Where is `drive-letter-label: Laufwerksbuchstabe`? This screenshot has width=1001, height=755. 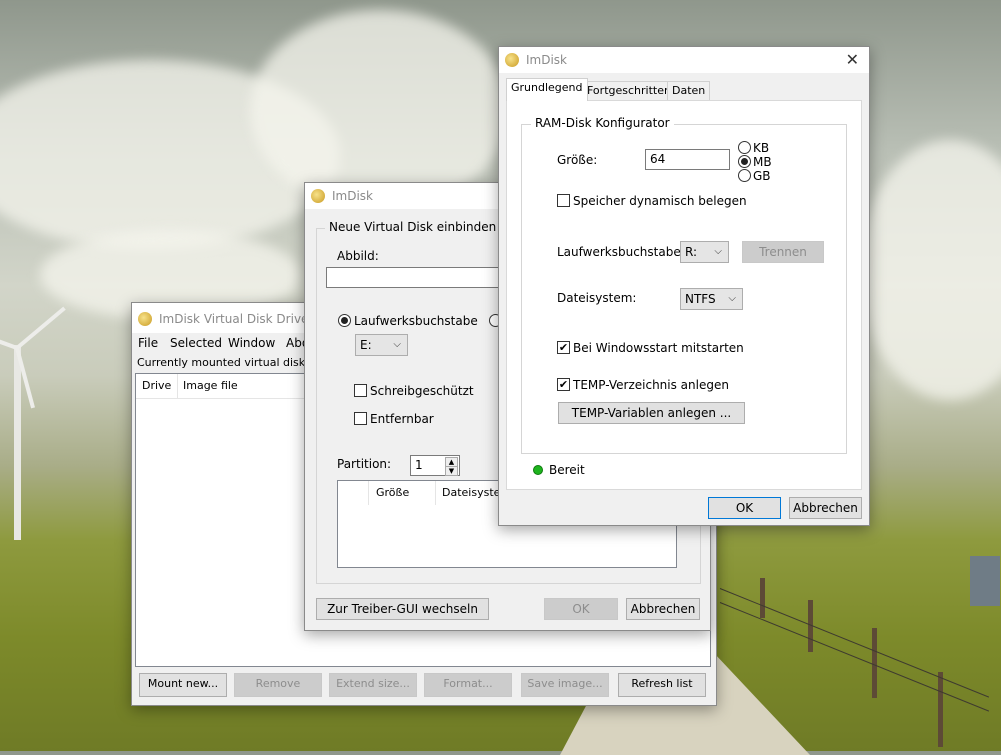 drive-letter-label: Laufwerksbuchstabe is located at coordinates (416, 321).